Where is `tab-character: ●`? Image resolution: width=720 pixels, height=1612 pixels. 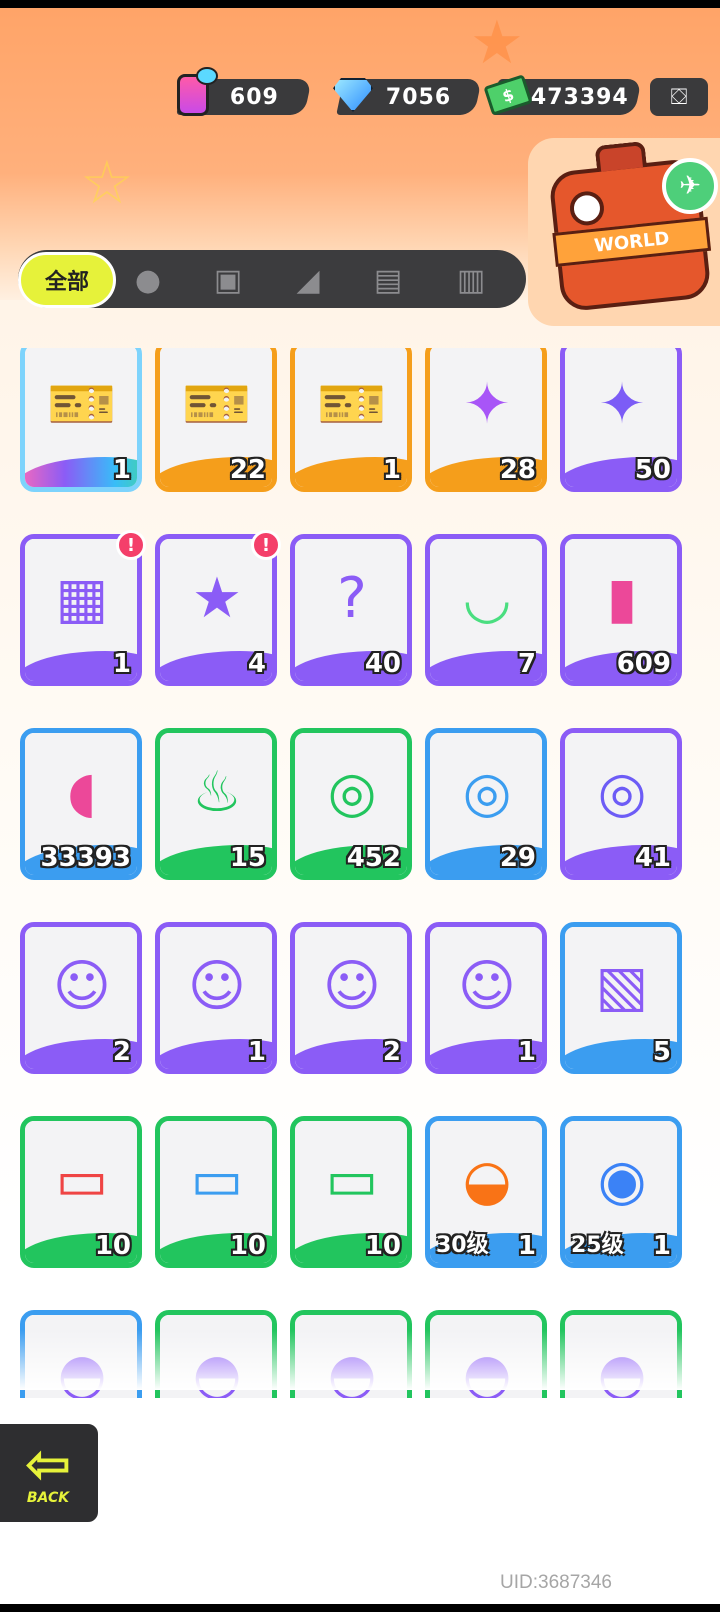
tab-character: ● is located at coordinates (148, 280).